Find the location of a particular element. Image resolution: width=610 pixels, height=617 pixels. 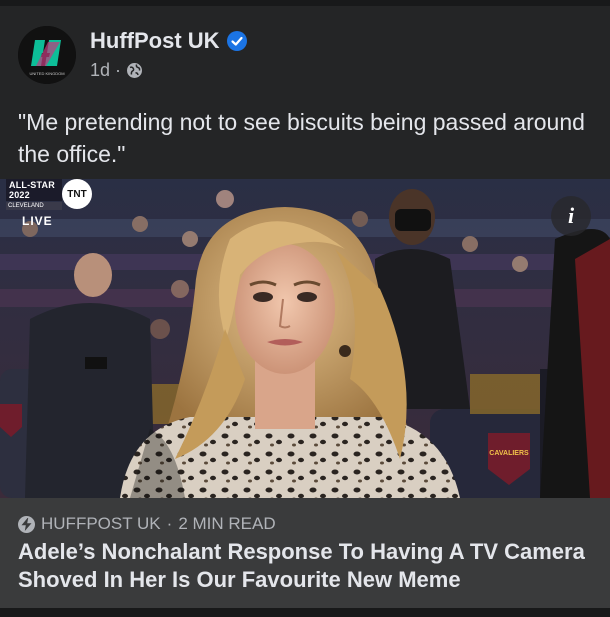

allstar-label: ALL-STAR 2022 is located at coordinates (34, 190).